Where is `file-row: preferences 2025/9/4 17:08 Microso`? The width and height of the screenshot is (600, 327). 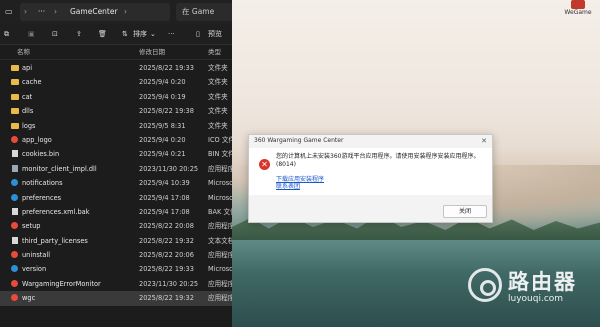 file-row: preferences 2025/9/4 17:08 Microso is located at coordinates (116, 198).